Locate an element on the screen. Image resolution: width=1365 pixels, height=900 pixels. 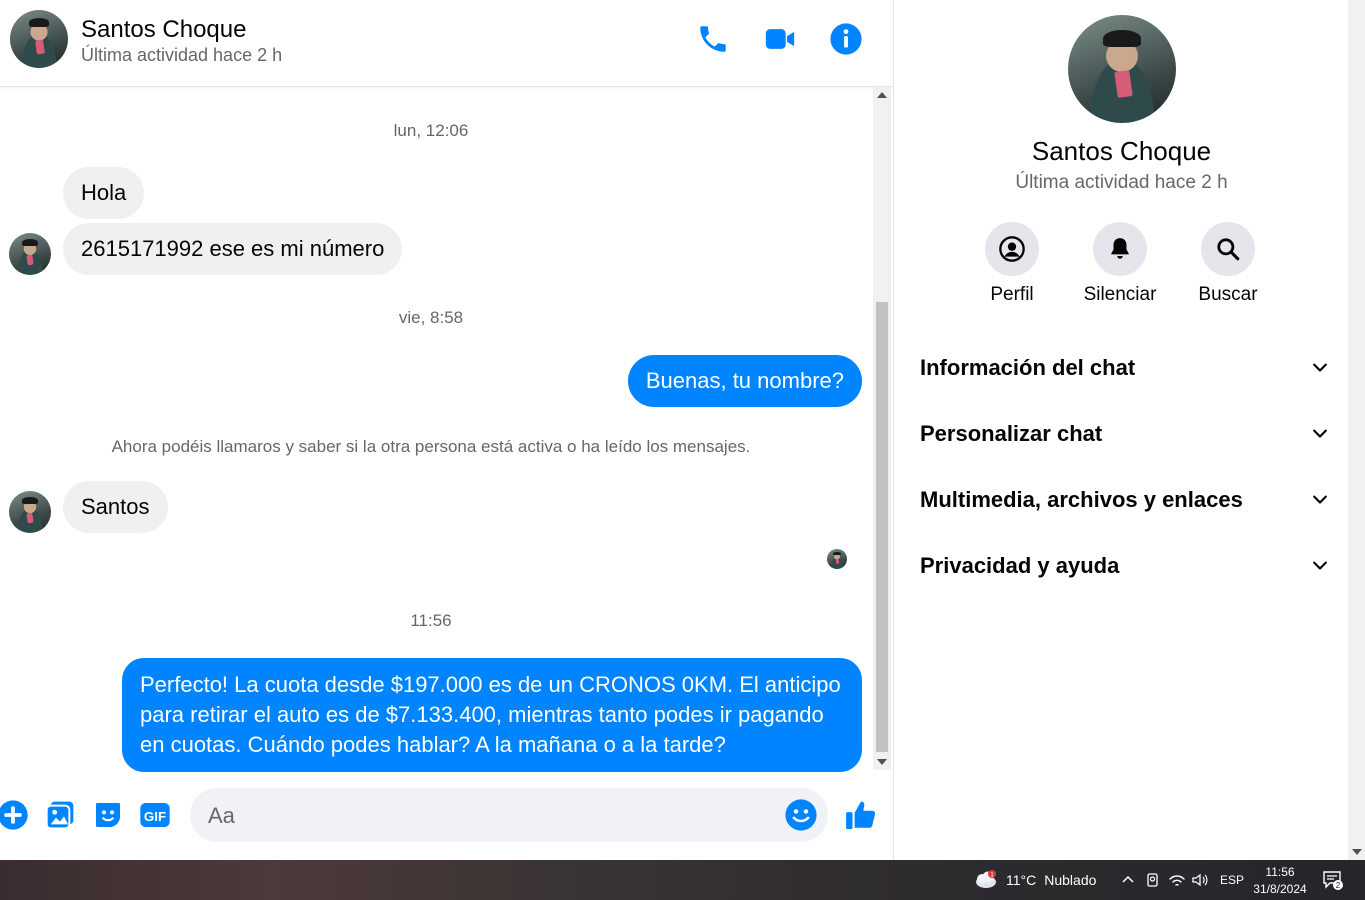
message-scrollbar is located at coordinates (882, 428).